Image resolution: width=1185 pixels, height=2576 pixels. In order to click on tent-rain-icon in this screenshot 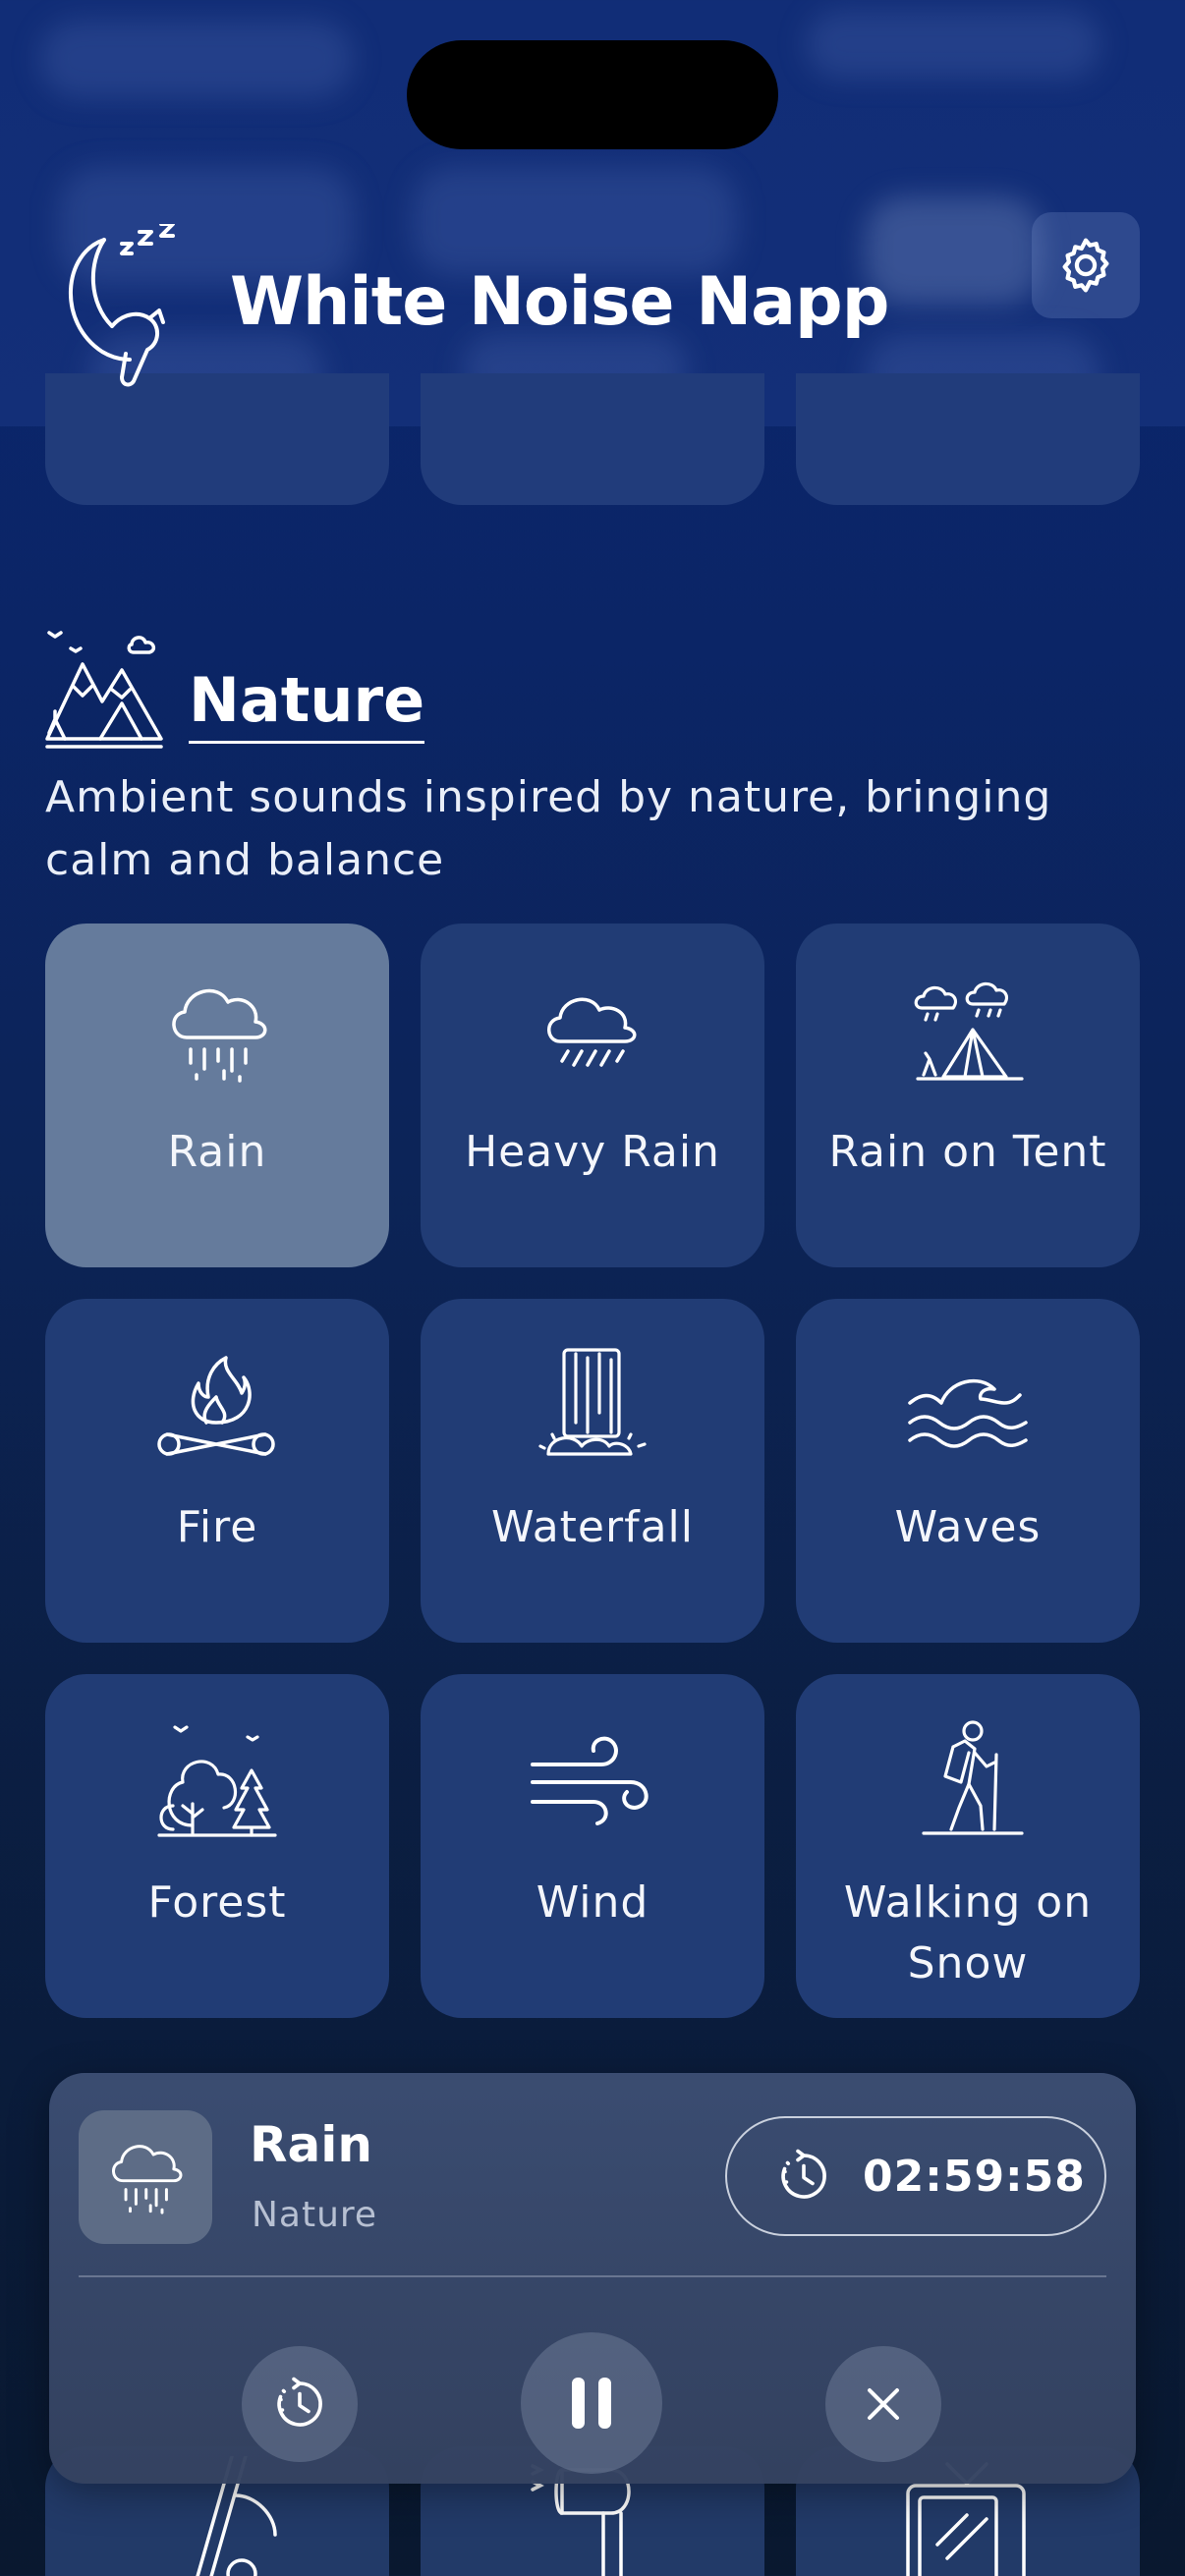, I will do `click(969, 1031)`.